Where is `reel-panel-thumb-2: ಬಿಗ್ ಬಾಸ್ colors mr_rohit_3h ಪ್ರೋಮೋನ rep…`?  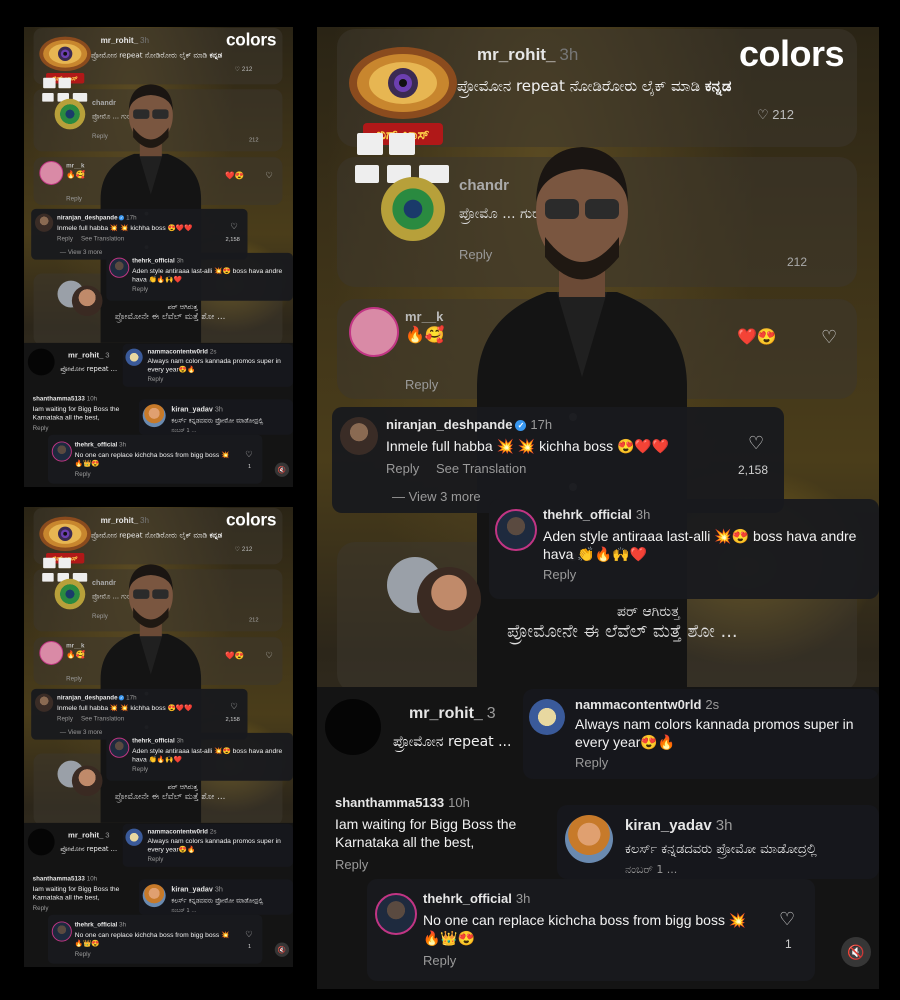
reel-panel-thumb-2: ಬಿಗ್ ಬಾಸ್ colors mr_rohit_3h ಪ್ರೋಮೋನ rep… is located at coordinates (158, 737).